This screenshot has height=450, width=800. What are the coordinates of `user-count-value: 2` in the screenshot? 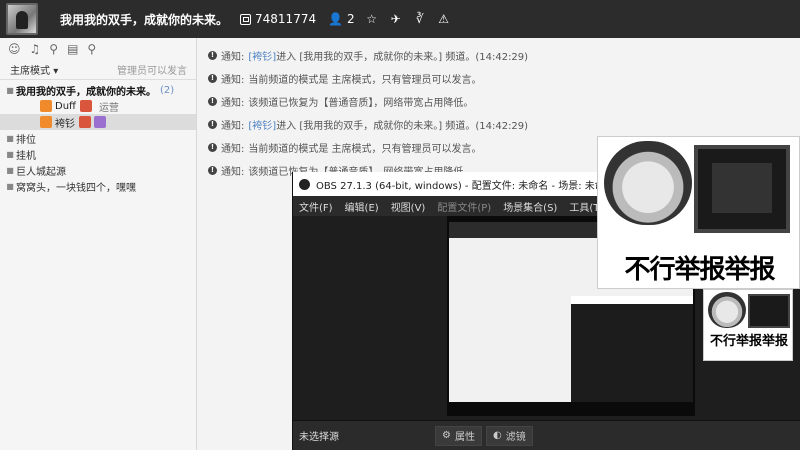 It's located at (351, 19).